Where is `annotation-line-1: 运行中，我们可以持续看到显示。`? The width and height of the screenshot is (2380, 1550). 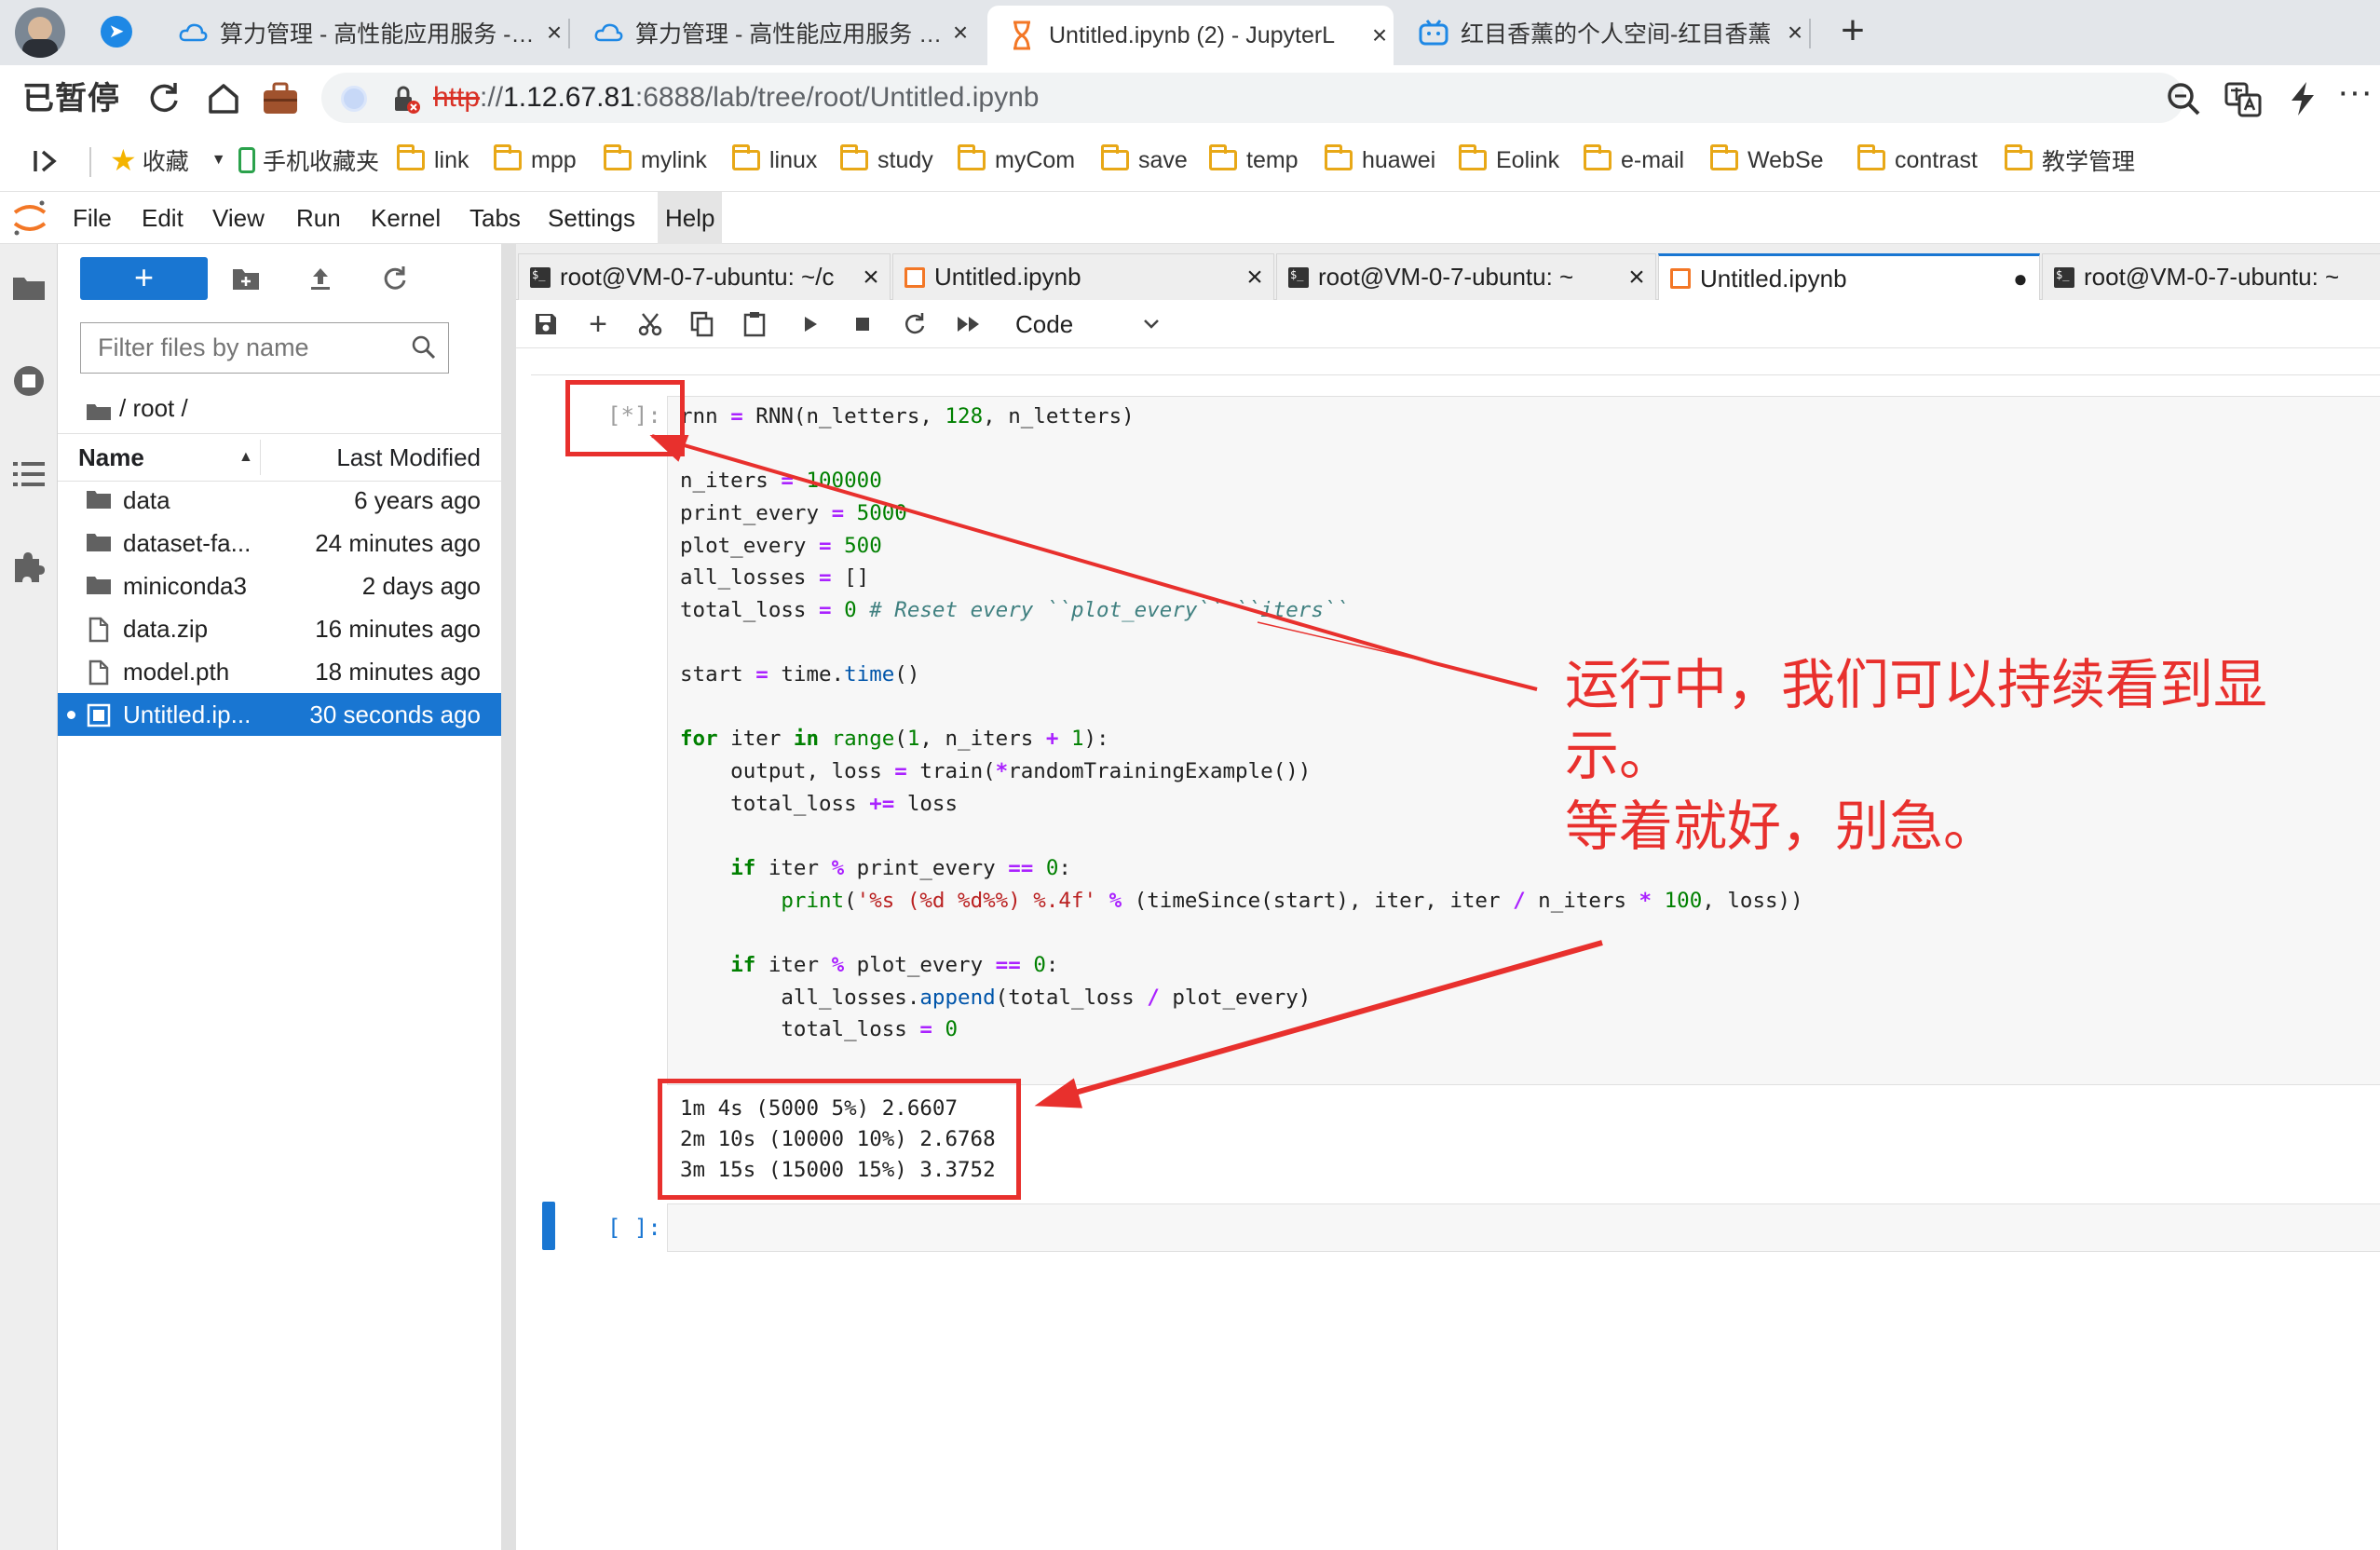
annotation-line-1: 运行中，我们可以持续看到显示。 is located at coordinates (1916, 720).